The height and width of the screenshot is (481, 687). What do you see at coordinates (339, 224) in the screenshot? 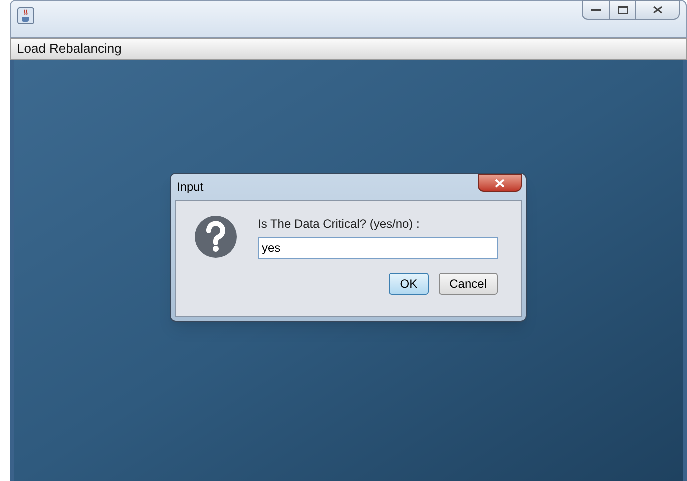
I see `prompt-text: Is The Data Critical? (yes/no) :` at bounding box center [339, 224].